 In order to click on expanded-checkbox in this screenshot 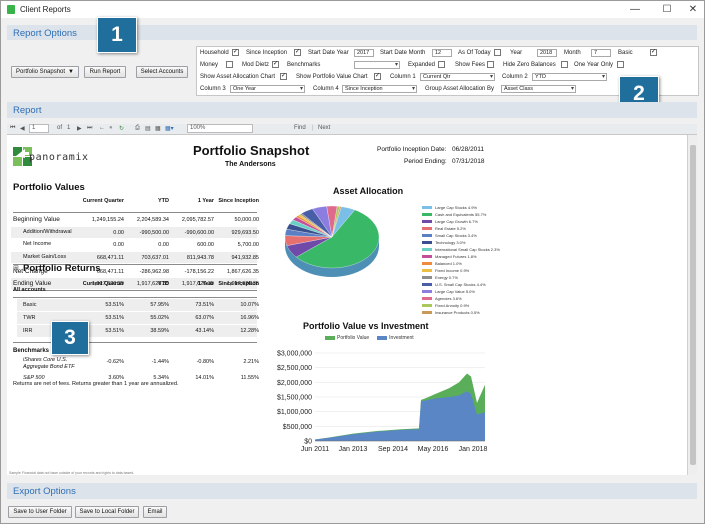, I will do `click(441, 64)`.